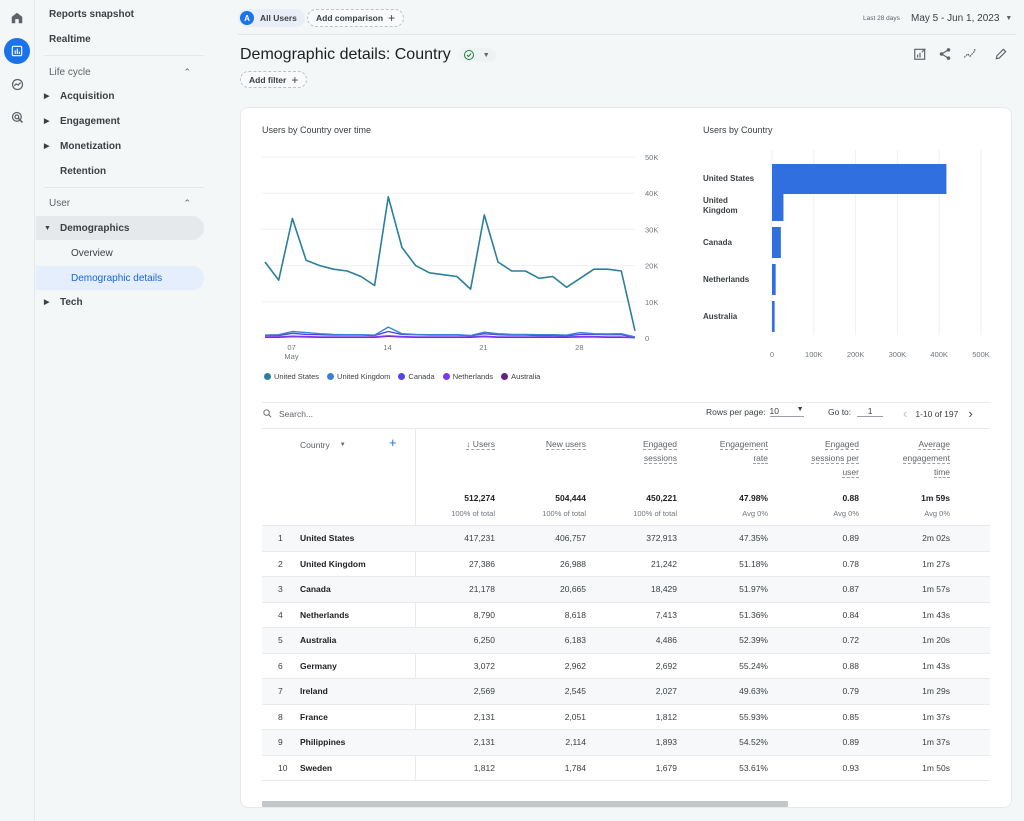  I want to click on table-row: 10 Sweden 1,812 1,784 1,679 53.61% 0.93 1m 50s, so click(626, 767).